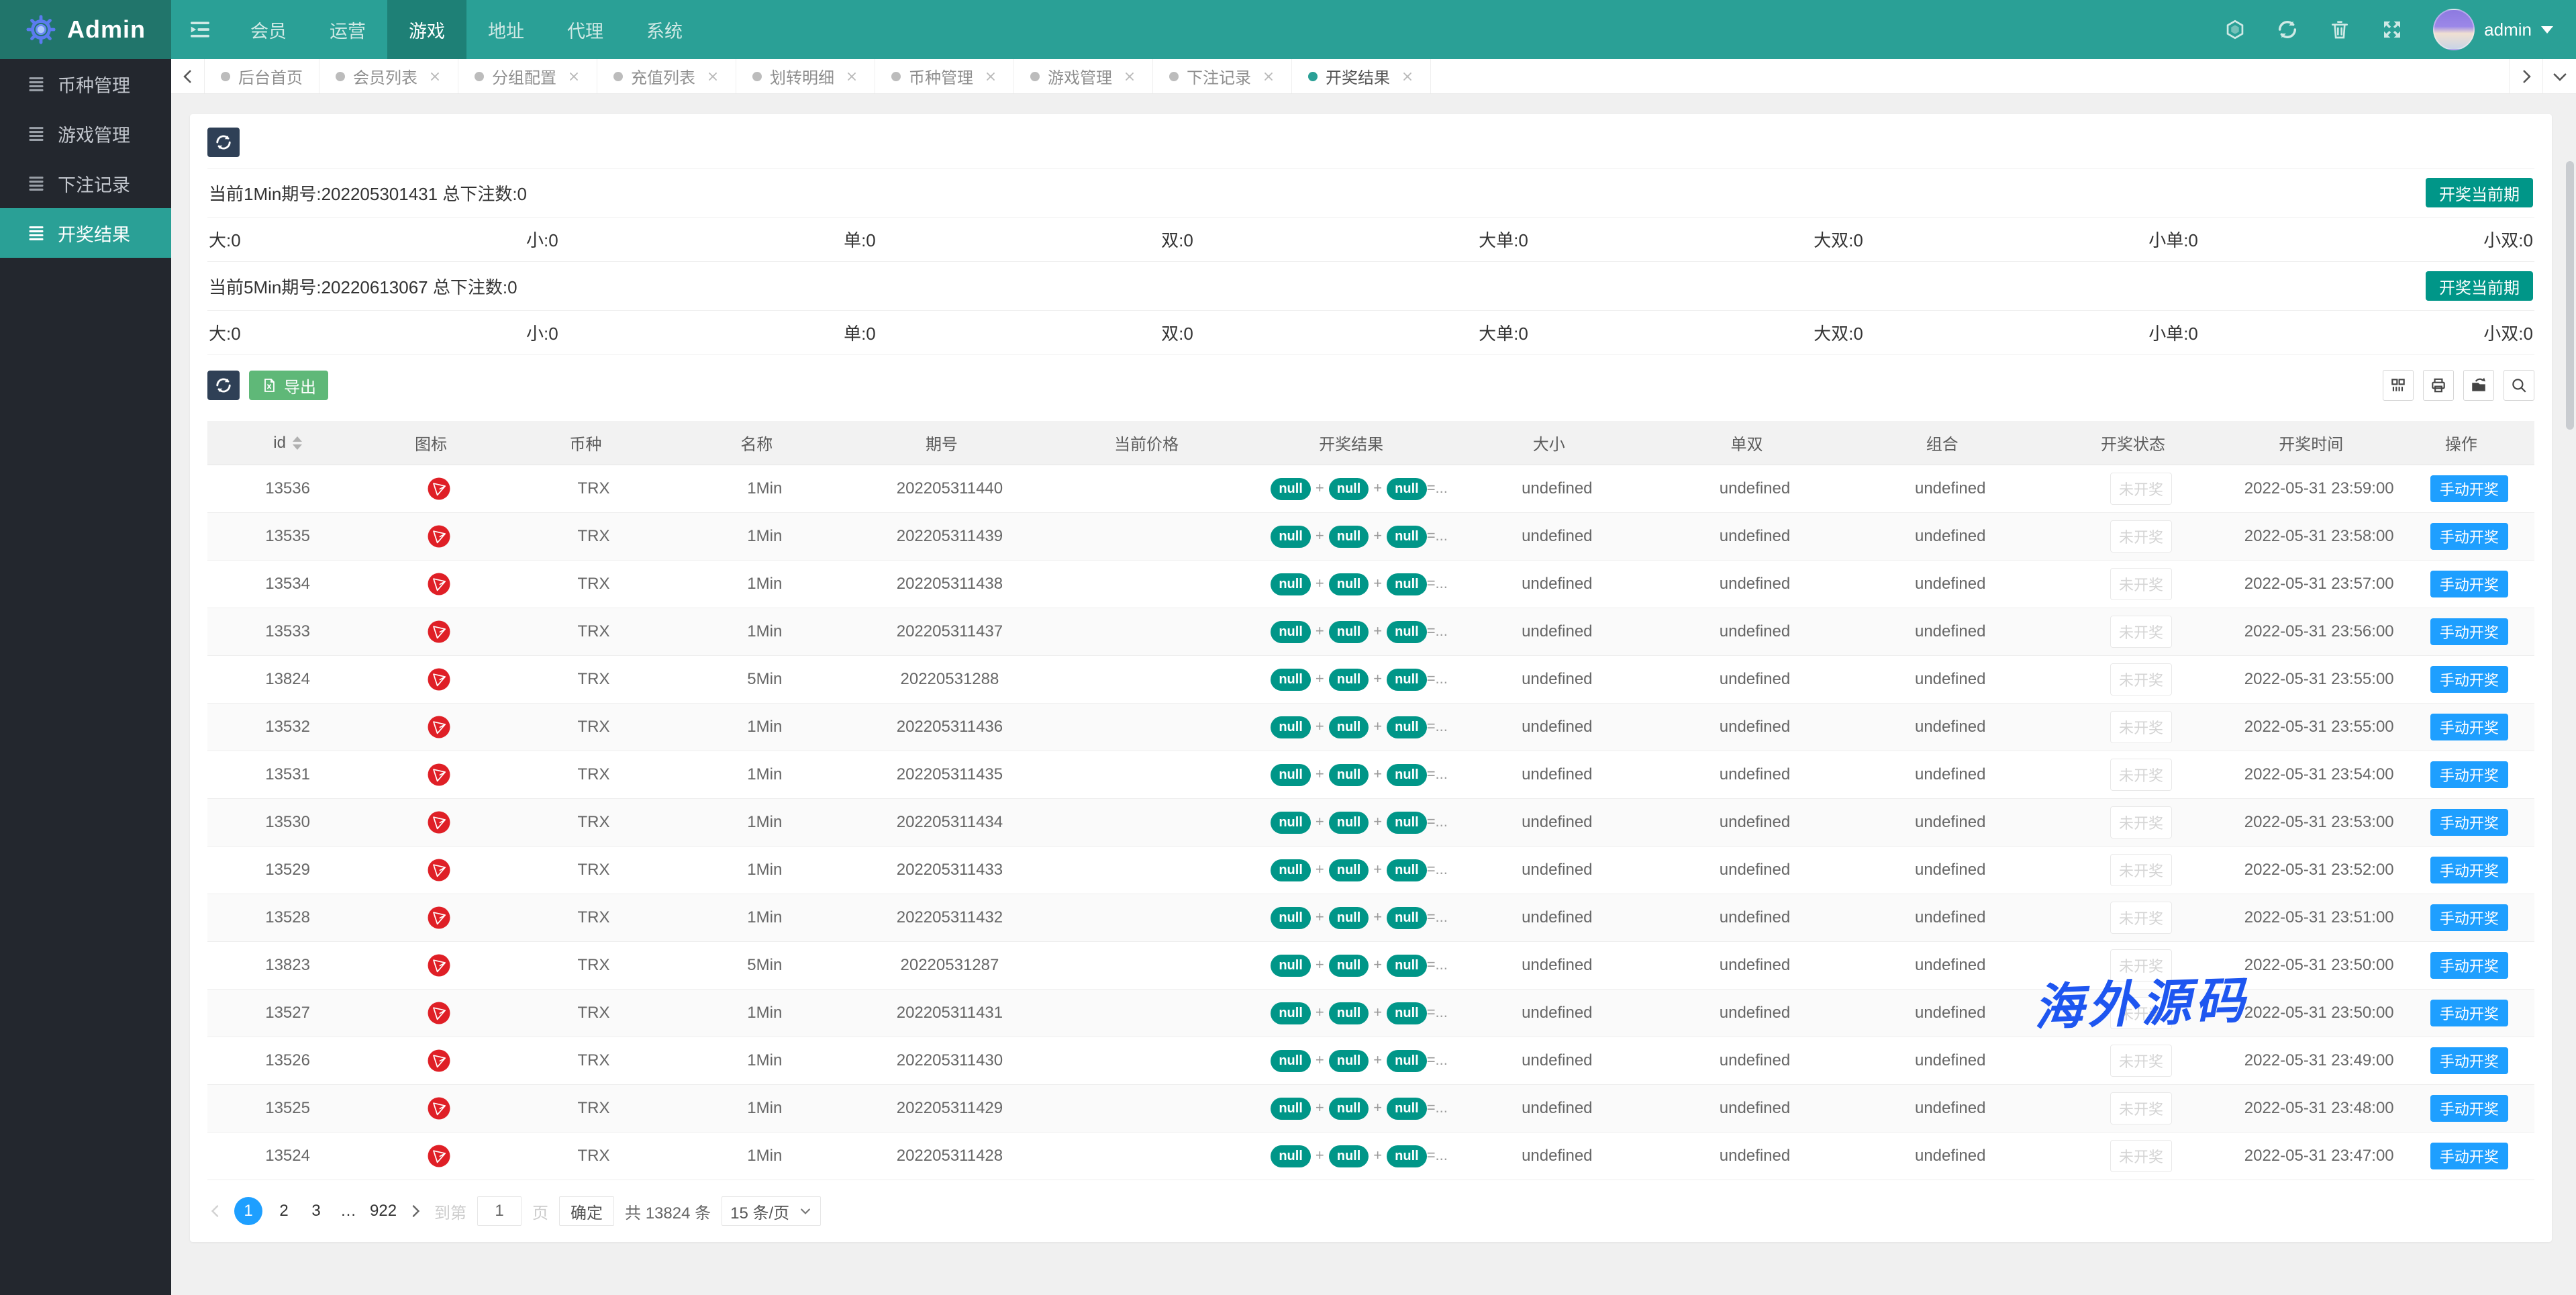  Describe the element at coordinates (1950, 443) in the screenshot. I see `column-header: 组合` at that location.